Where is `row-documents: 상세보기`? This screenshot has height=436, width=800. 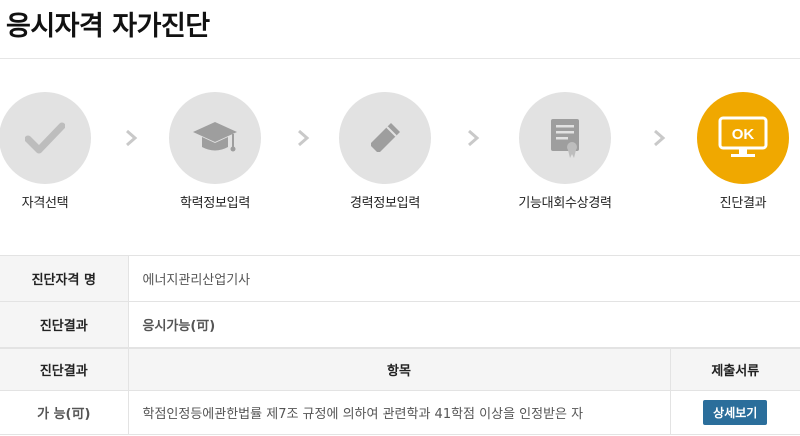 row-documents: 상세보기 is located at coordinates (734, 412).